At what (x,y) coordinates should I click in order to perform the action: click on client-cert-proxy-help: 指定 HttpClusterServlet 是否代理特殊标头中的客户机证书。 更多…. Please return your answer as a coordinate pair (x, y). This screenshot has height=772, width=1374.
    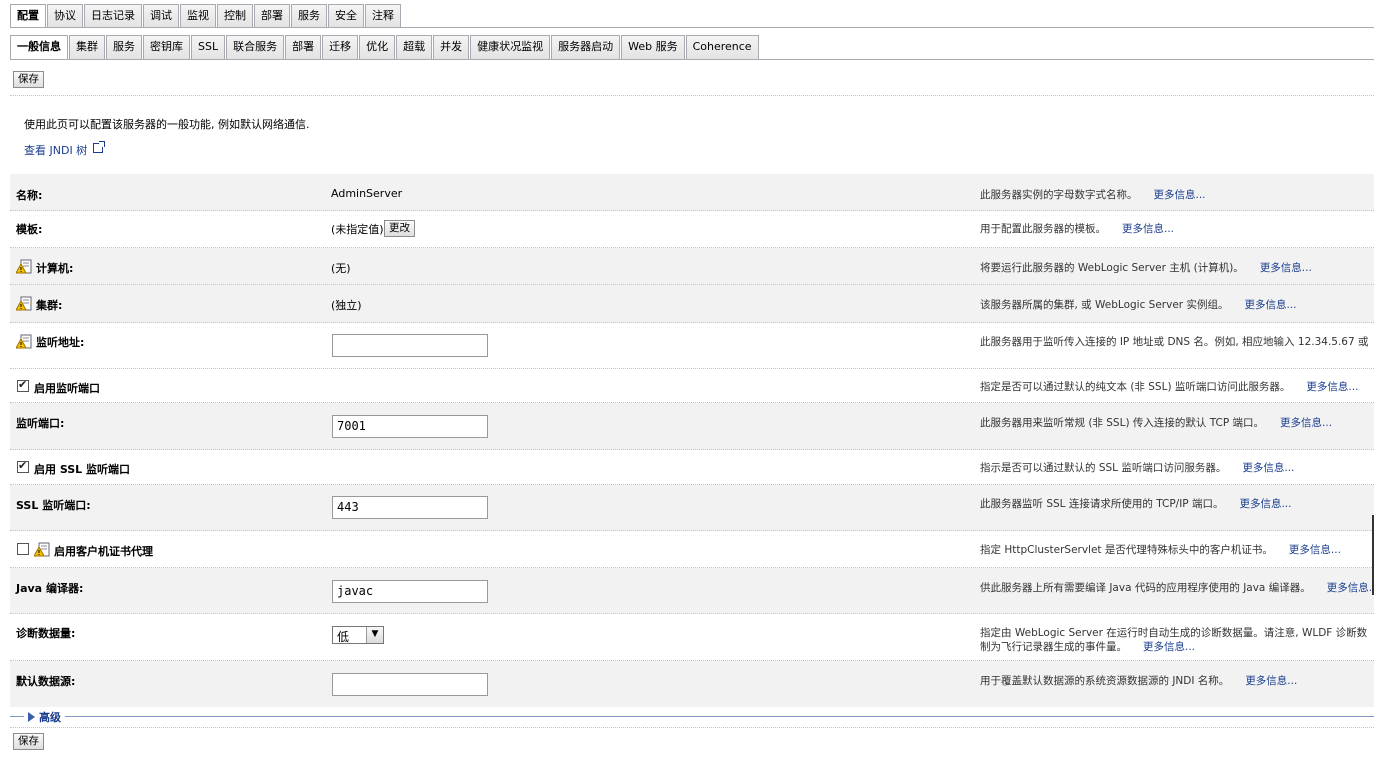
    Looking at the image, I should click on (1160, 549).